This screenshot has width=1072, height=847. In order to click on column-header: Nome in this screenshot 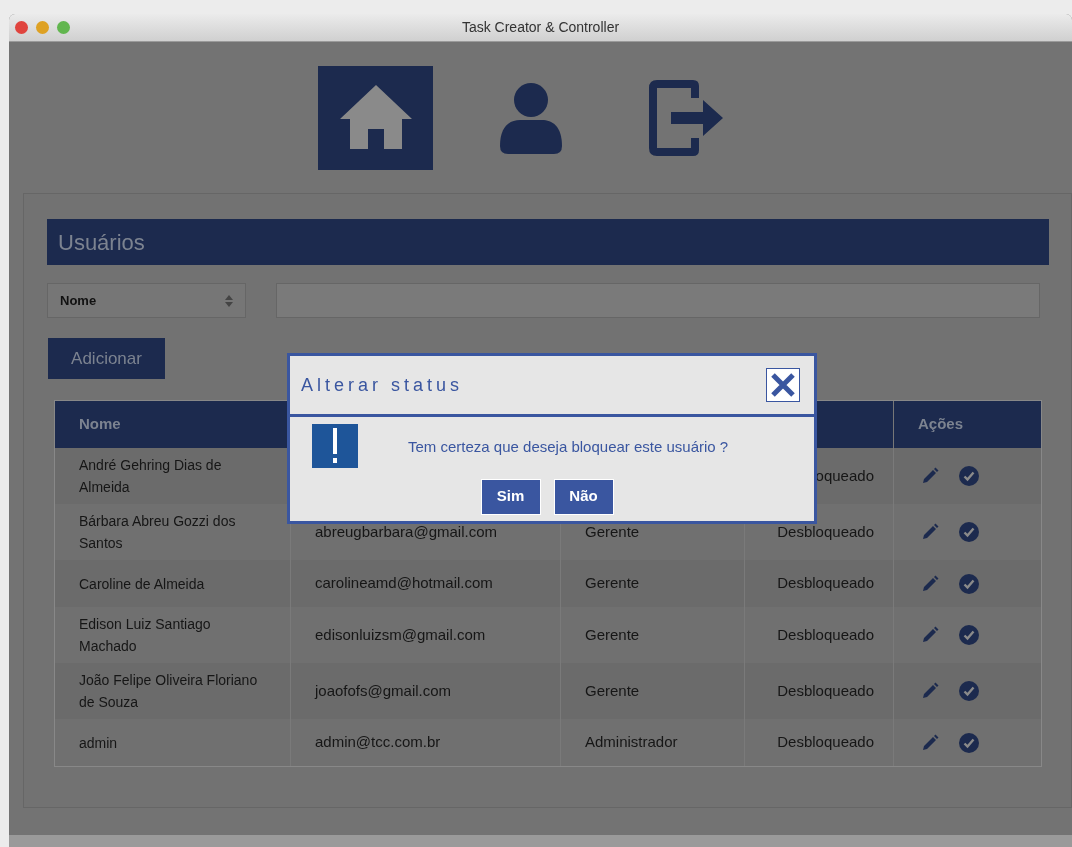, I will do `click(100, 424)`.